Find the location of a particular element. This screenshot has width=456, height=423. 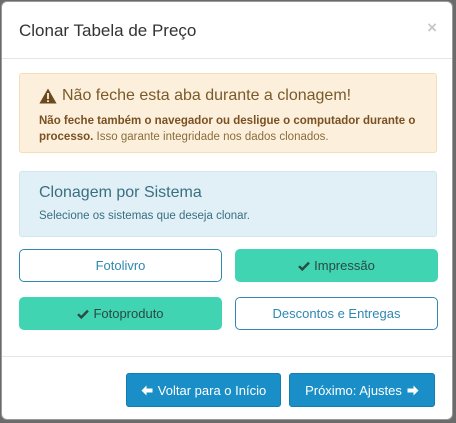

system-option-label: Fotolivro is located at coordinates (120, 265).